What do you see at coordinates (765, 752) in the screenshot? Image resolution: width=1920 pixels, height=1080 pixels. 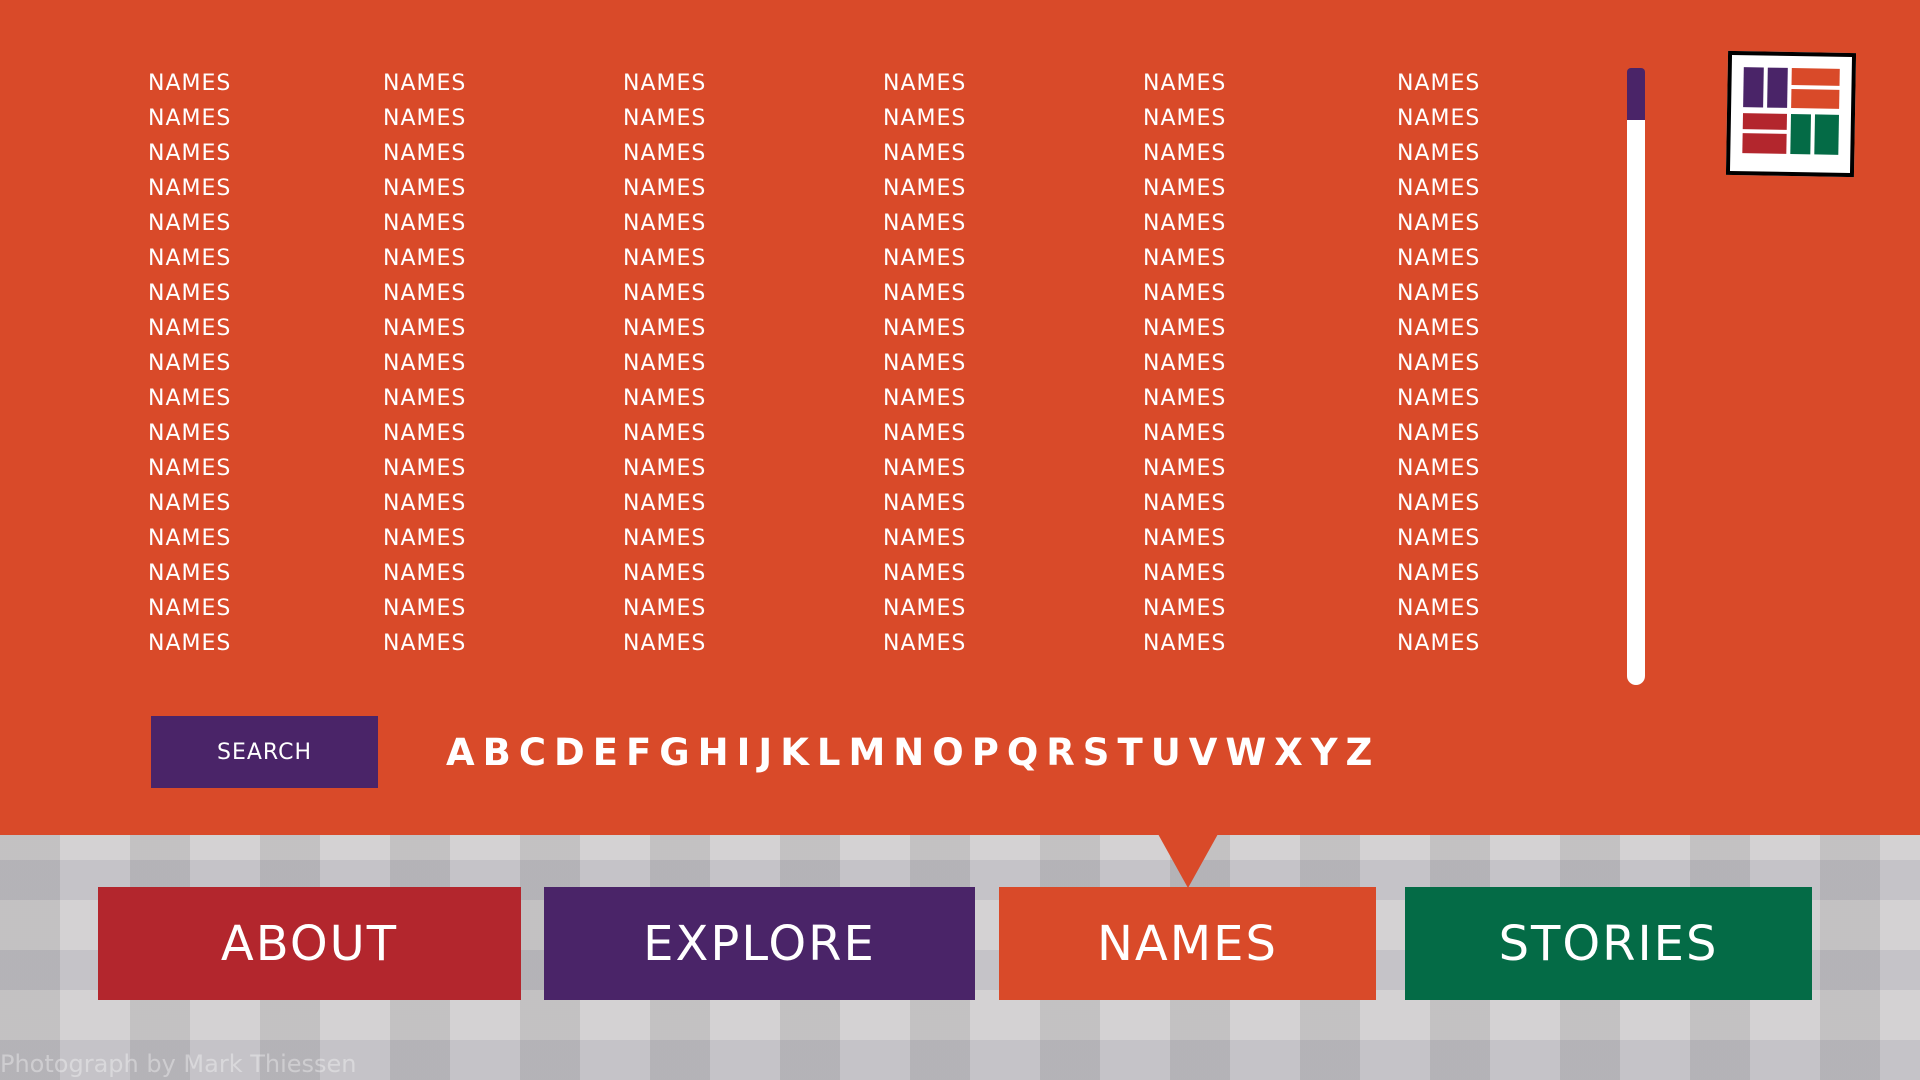 I see `letter-j: J` at bounding box center [765, 752].